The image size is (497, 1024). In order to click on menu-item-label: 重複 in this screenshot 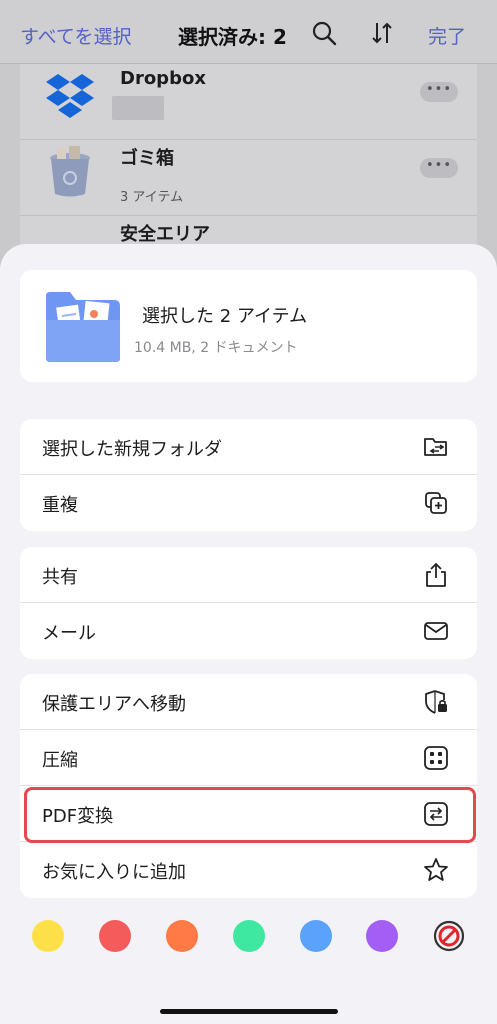, I will do `click(60, 505)`.